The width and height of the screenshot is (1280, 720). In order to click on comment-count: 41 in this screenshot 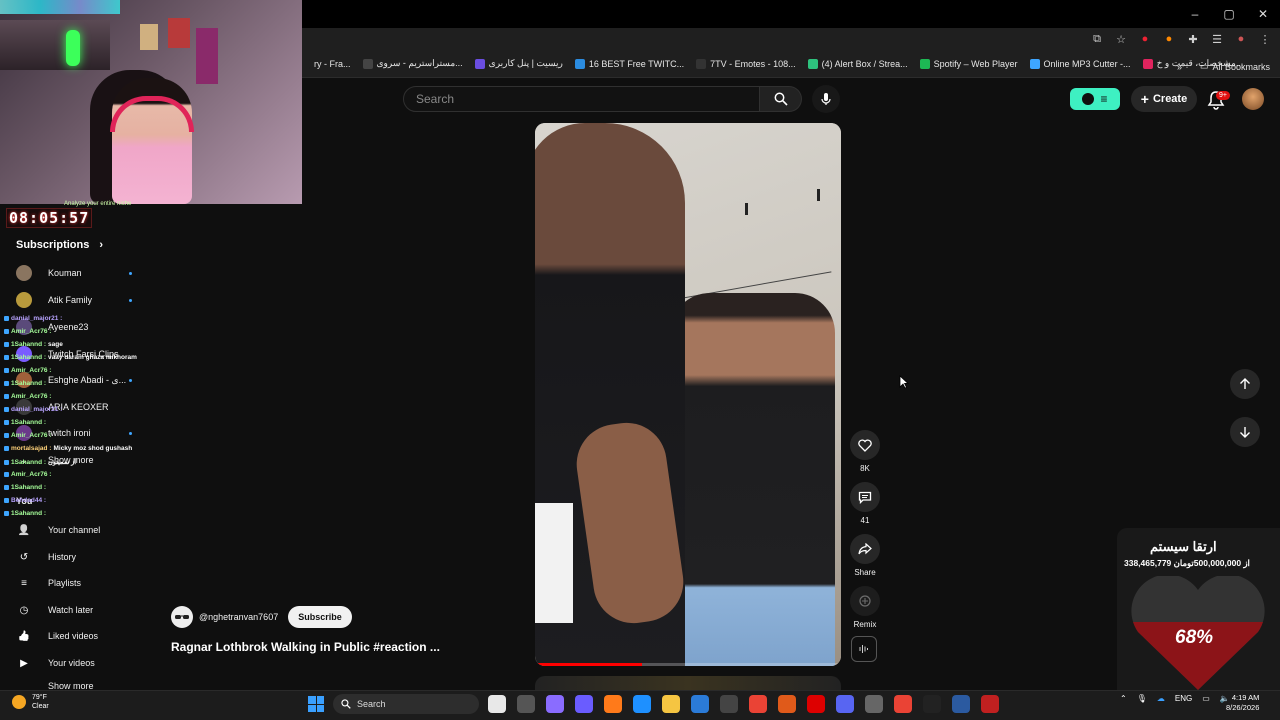, I will do `click(865, 520)`.